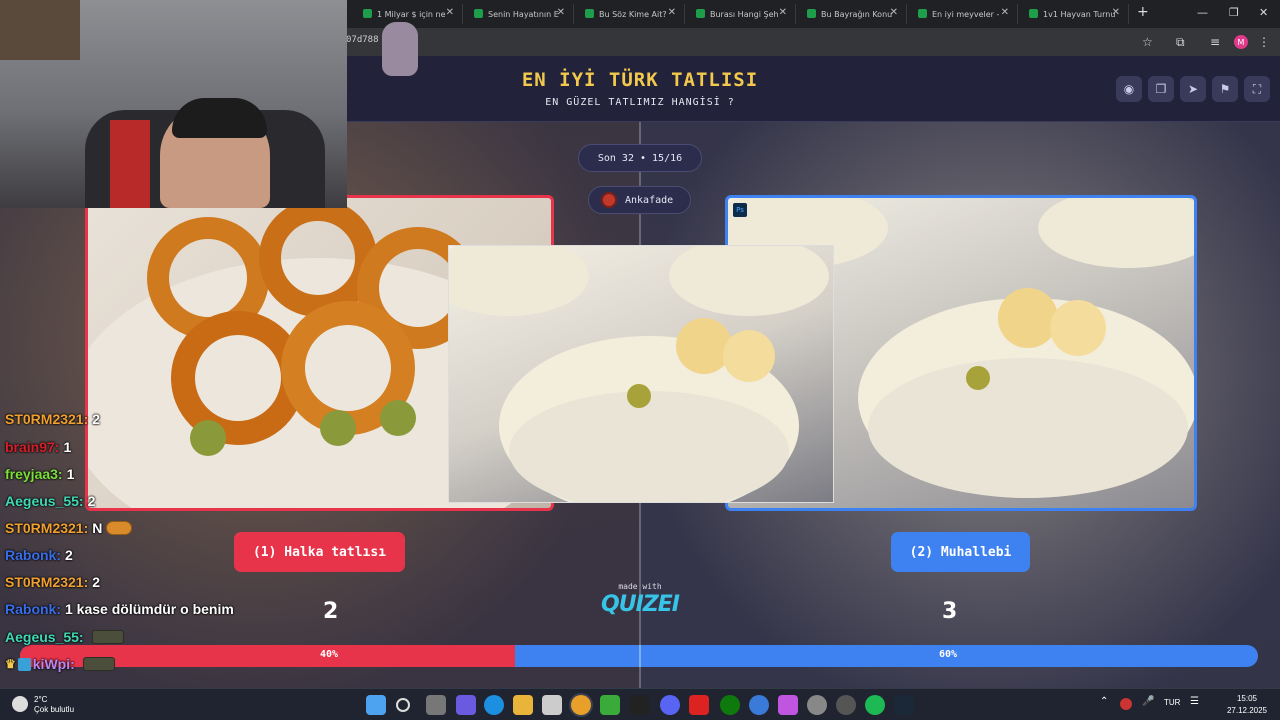 Image resolution: width=1280 pixels, height=720 pixels. I want to click on tray-app-icon, so click(1126, 704).